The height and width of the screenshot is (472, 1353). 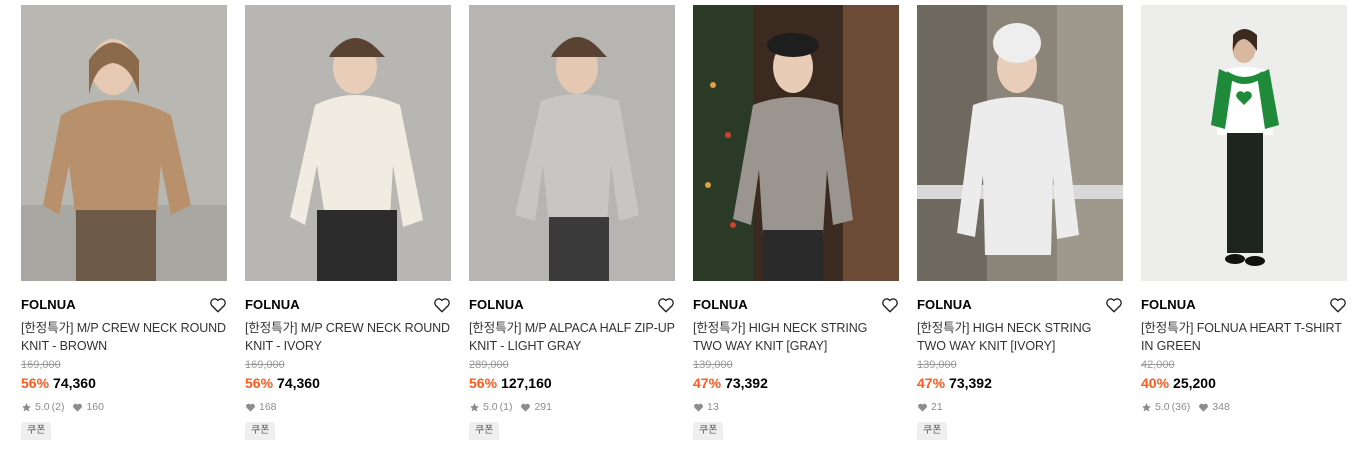 I want to click on sale-price: 25,200, so click(x=1194, y=383).